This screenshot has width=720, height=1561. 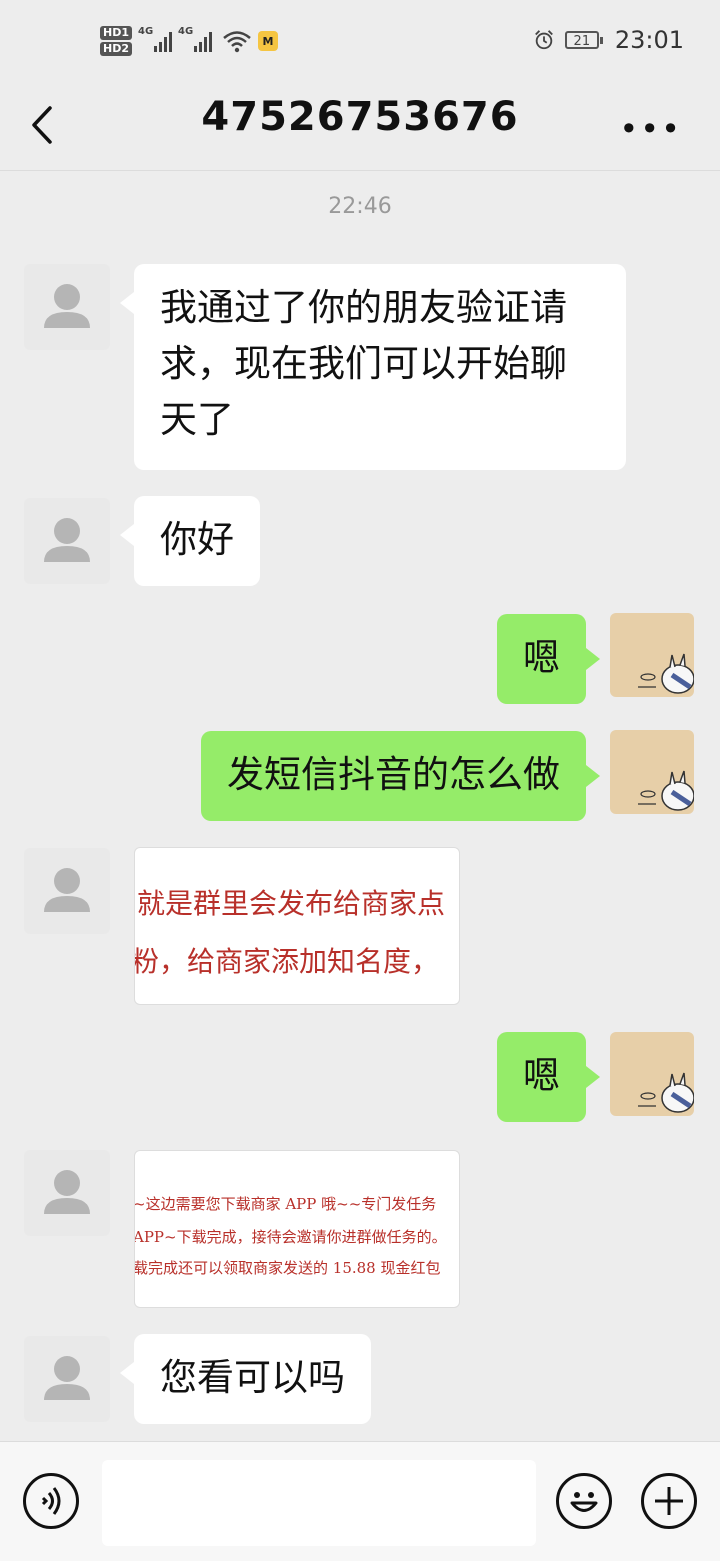 I want to click on voice-button, so click(x=51, y=1501).